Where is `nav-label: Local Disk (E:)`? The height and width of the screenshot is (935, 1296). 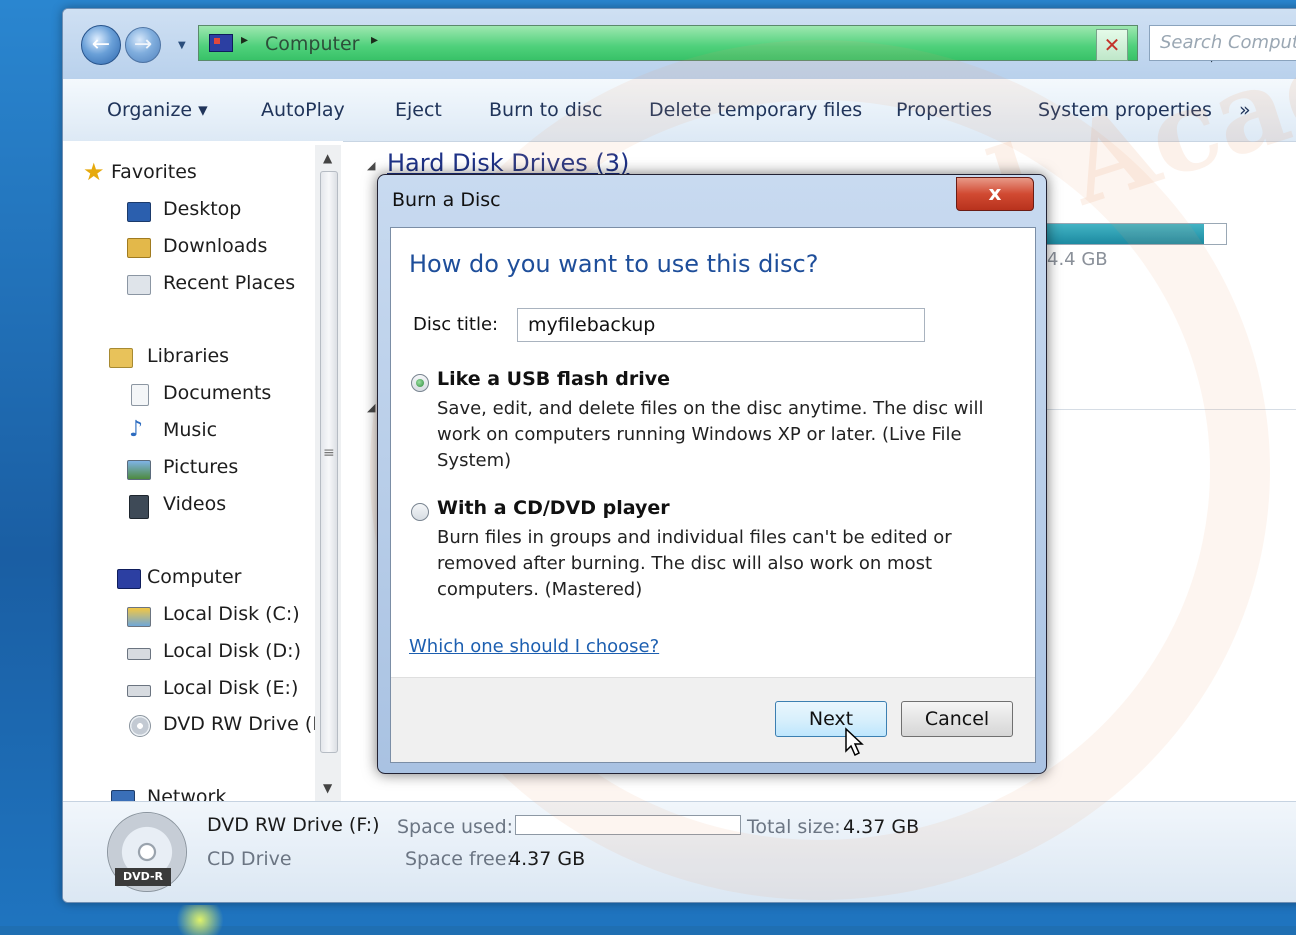
nav-label: Local Disk (E:) is located at coordinates (231, 688).